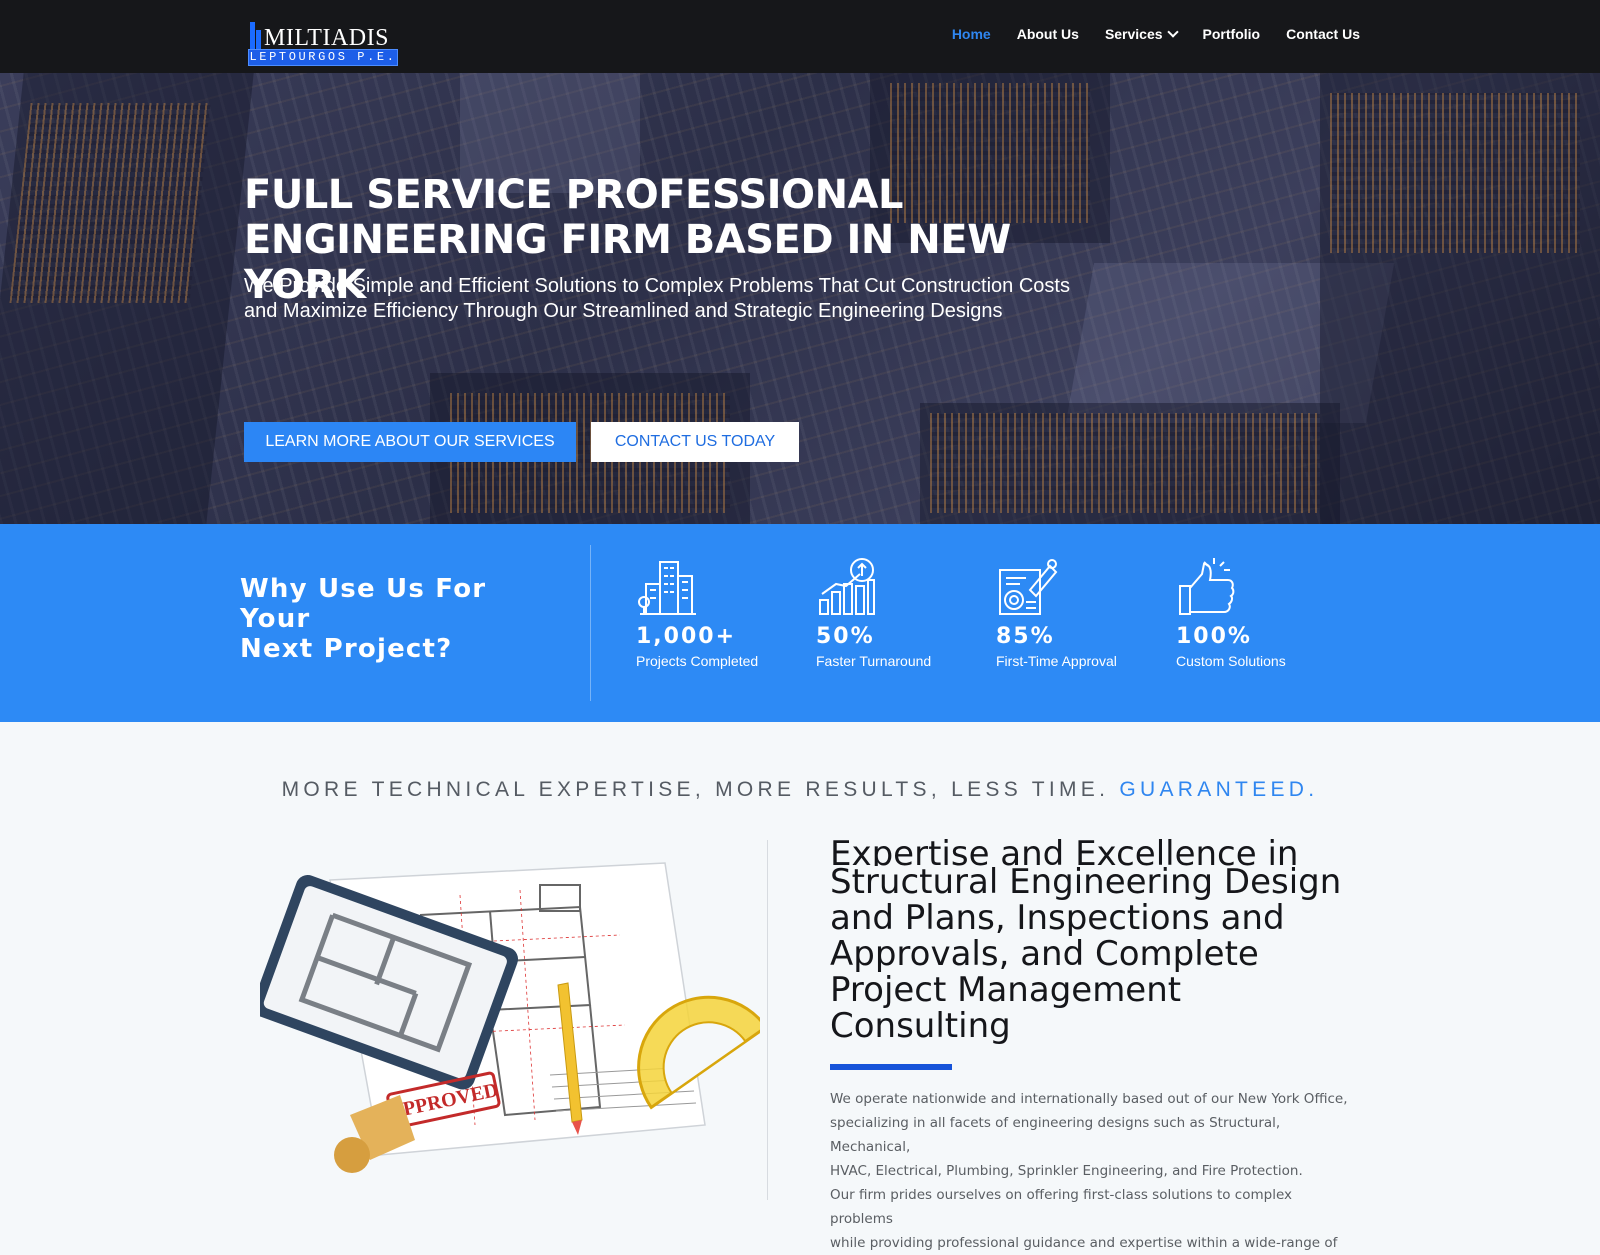 The height and width of the screenshot is (1255, 1600). I want to click on nav-contact-us: Contact Us, so click(1323, 34).